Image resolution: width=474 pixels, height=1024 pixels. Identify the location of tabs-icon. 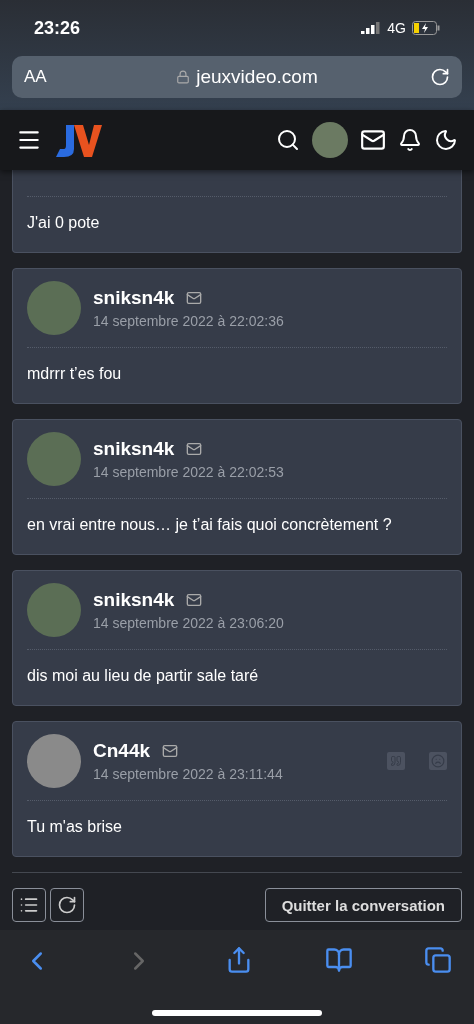
(438, 960).